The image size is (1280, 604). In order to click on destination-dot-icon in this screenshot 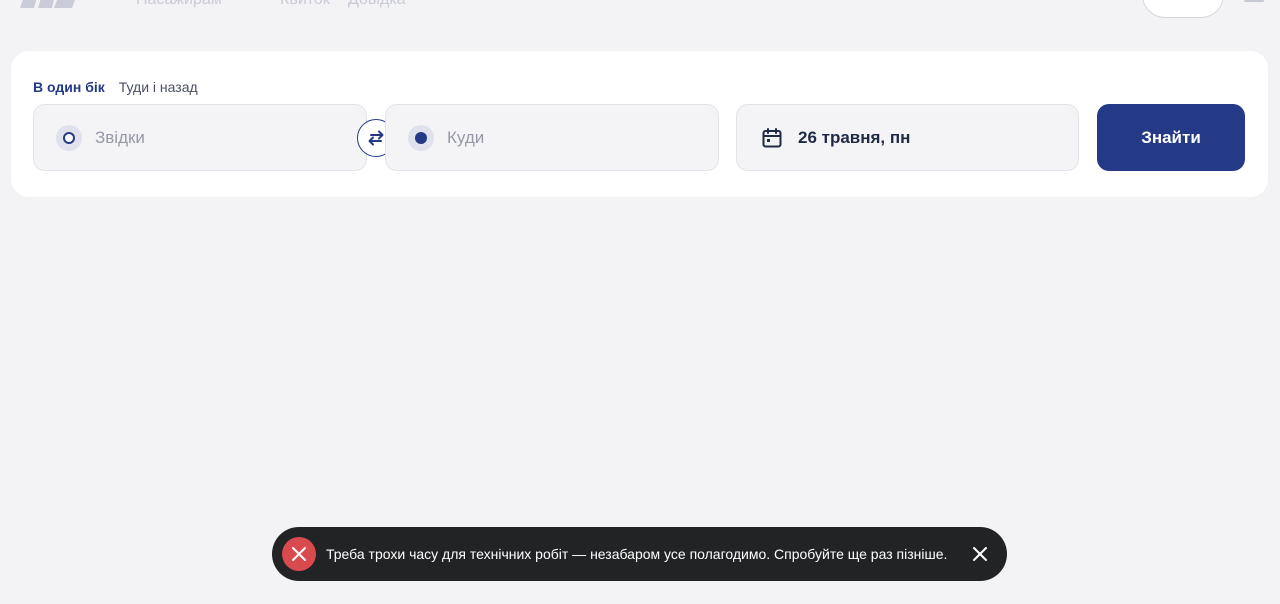, I will do `click(421, 137)`.